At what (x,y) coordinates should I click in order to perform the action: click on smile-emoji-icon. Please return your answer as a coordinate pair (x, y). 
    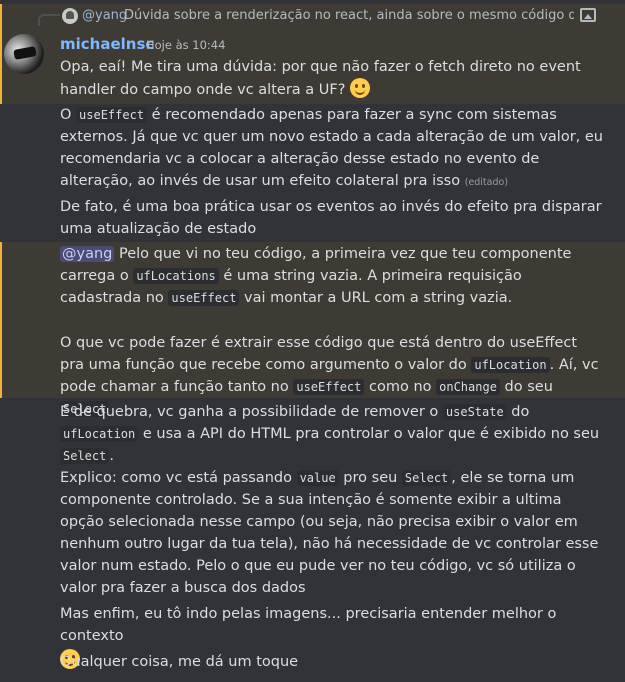
    Looking at the image, I should click on (360, 88).